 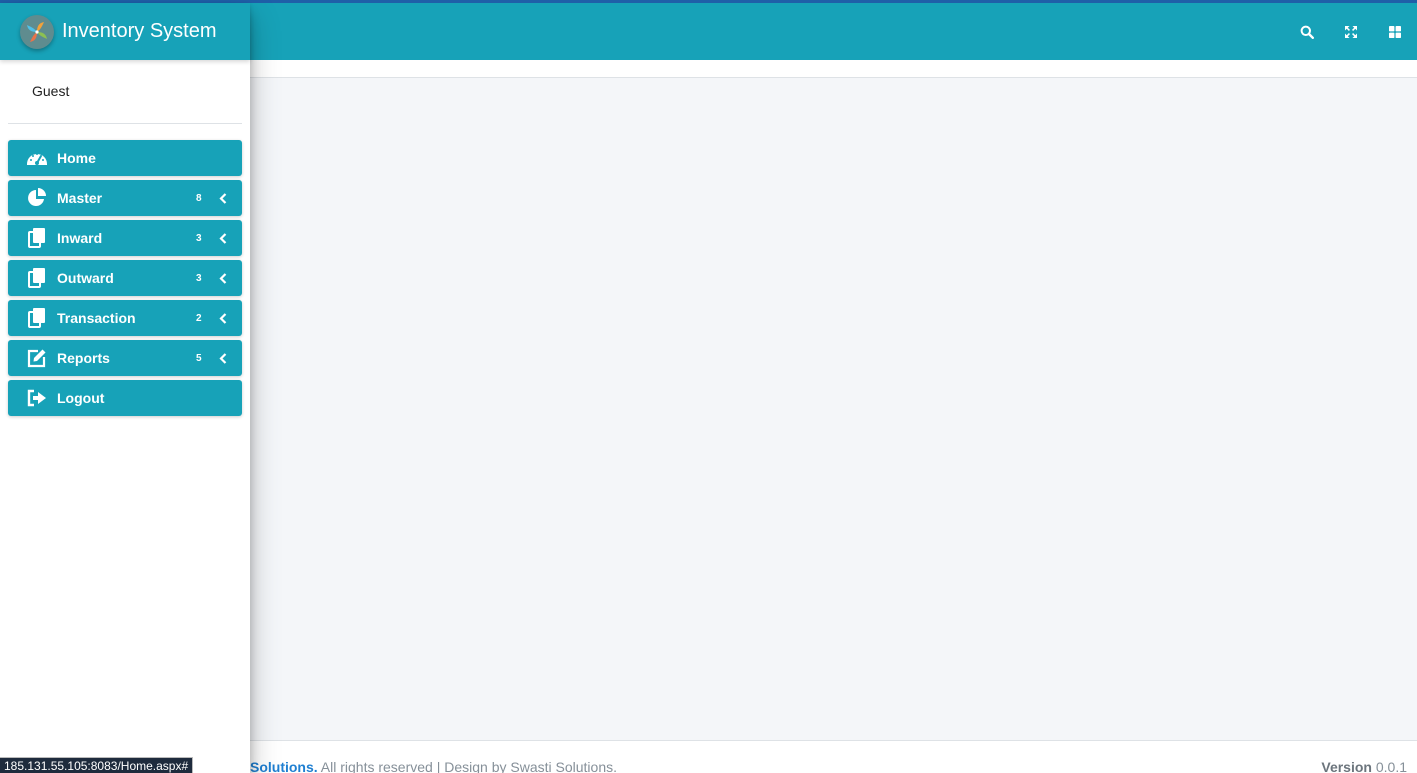 What do you see at coordinates (833, 69) in the screenshot?
I see `content-header` at bounding box center [833, 69].